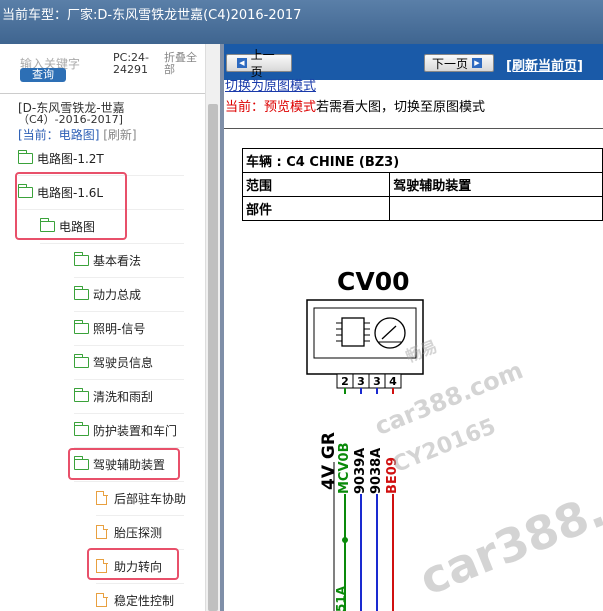  I want to click on scope-label: 范围, so click(316, 184).